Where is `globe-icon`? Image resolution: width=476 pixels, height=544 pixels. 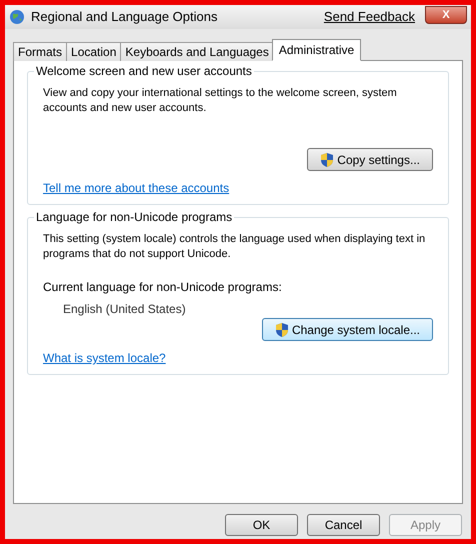 globe-icon is located at coordinates (17, 17).